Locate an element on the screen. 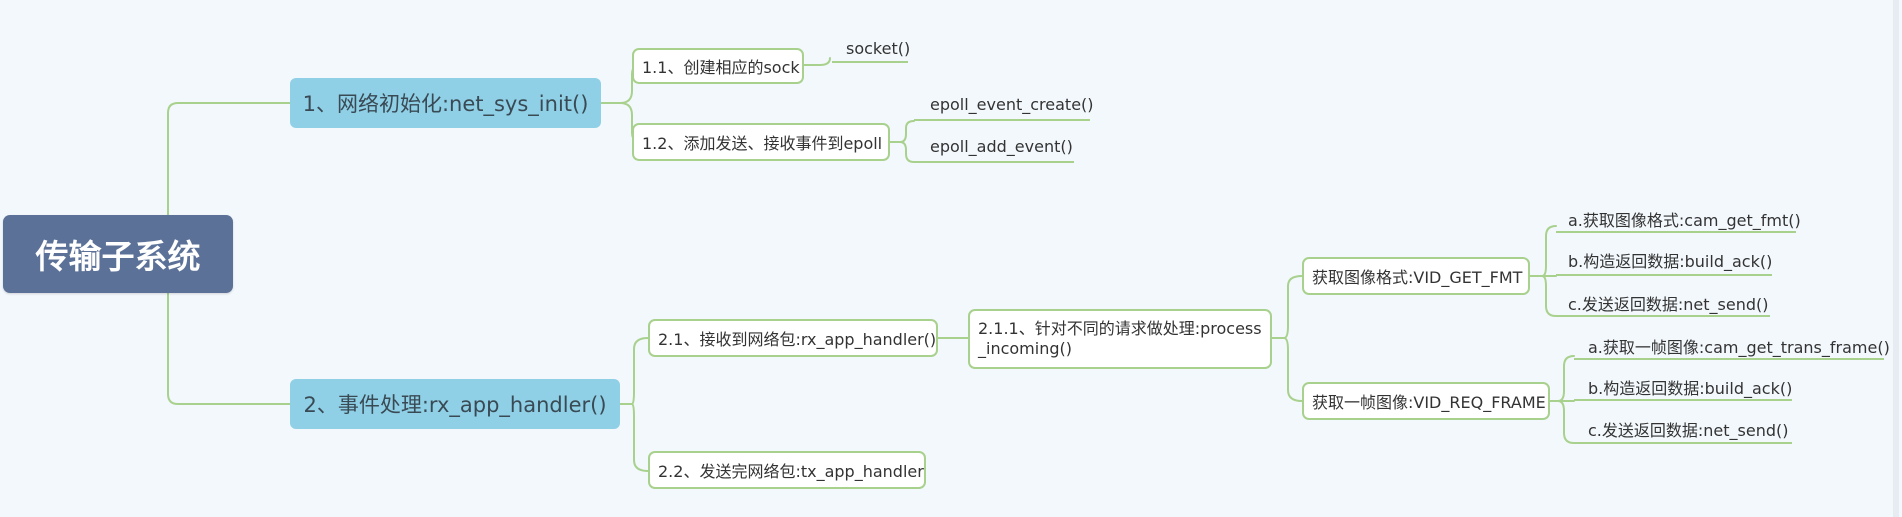 The image size is (1902, 517). subtopic-label: 获取一帧图像:VID_REQ_FRAME is located at coordinates (1429, 402).